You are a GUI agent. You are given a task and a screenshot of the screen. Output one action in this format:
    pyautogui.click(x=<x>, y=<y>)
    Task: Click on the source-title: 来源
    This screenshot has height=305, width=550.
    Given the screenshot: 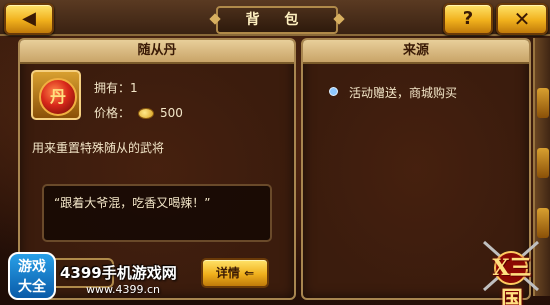 What is the action you would take?
    pyautogui.click(x=416, y=52)
    